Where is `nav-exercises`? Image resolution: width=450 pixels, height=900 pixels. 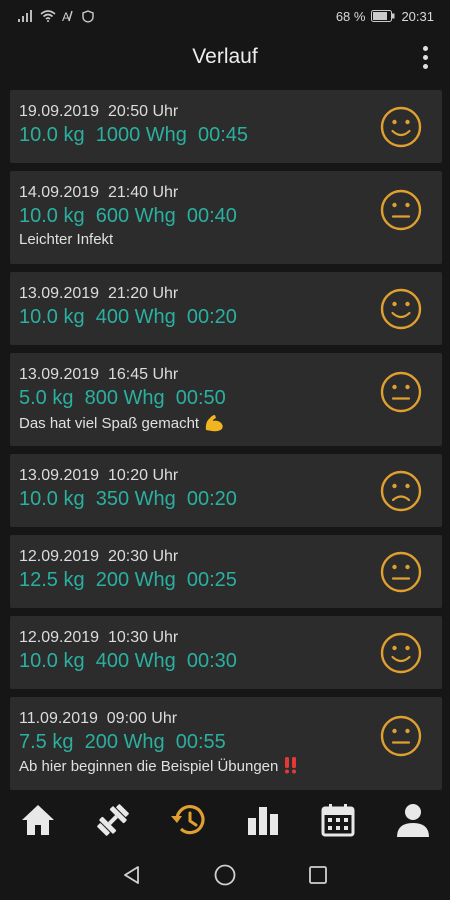 nav-exercises is located at coordinates (113, 820).